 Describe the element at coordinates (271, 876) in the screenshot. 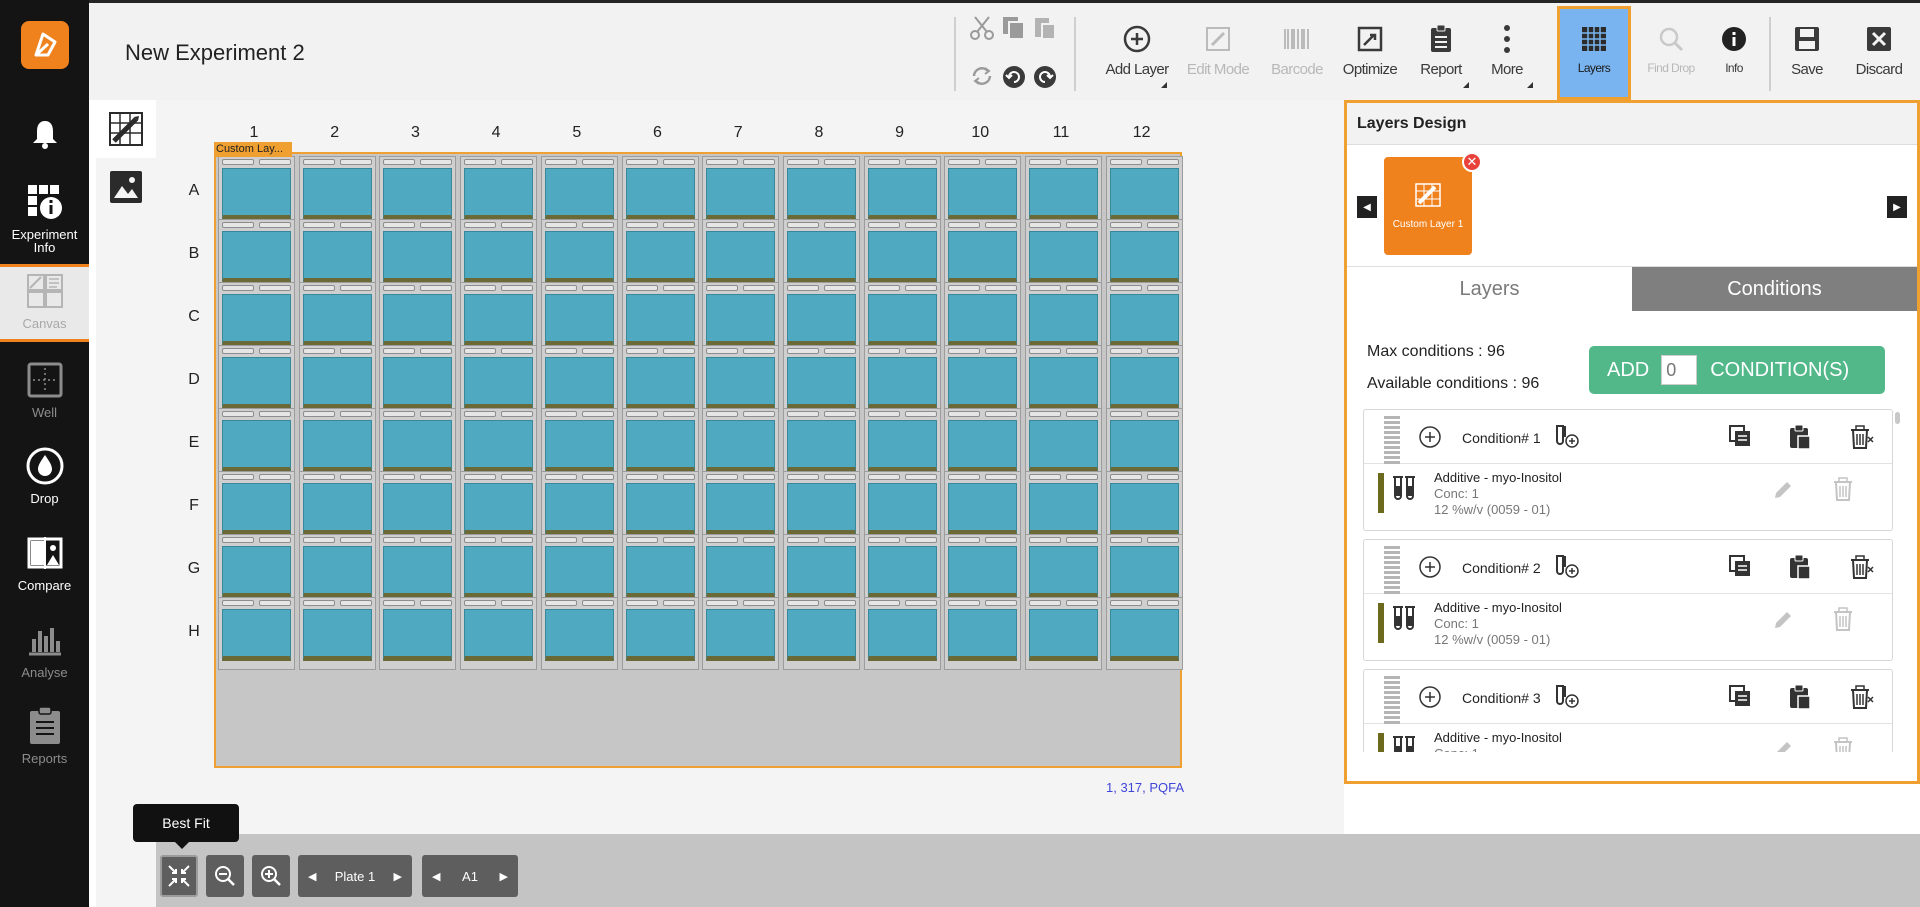

I see `zoom-in-button` at that location.